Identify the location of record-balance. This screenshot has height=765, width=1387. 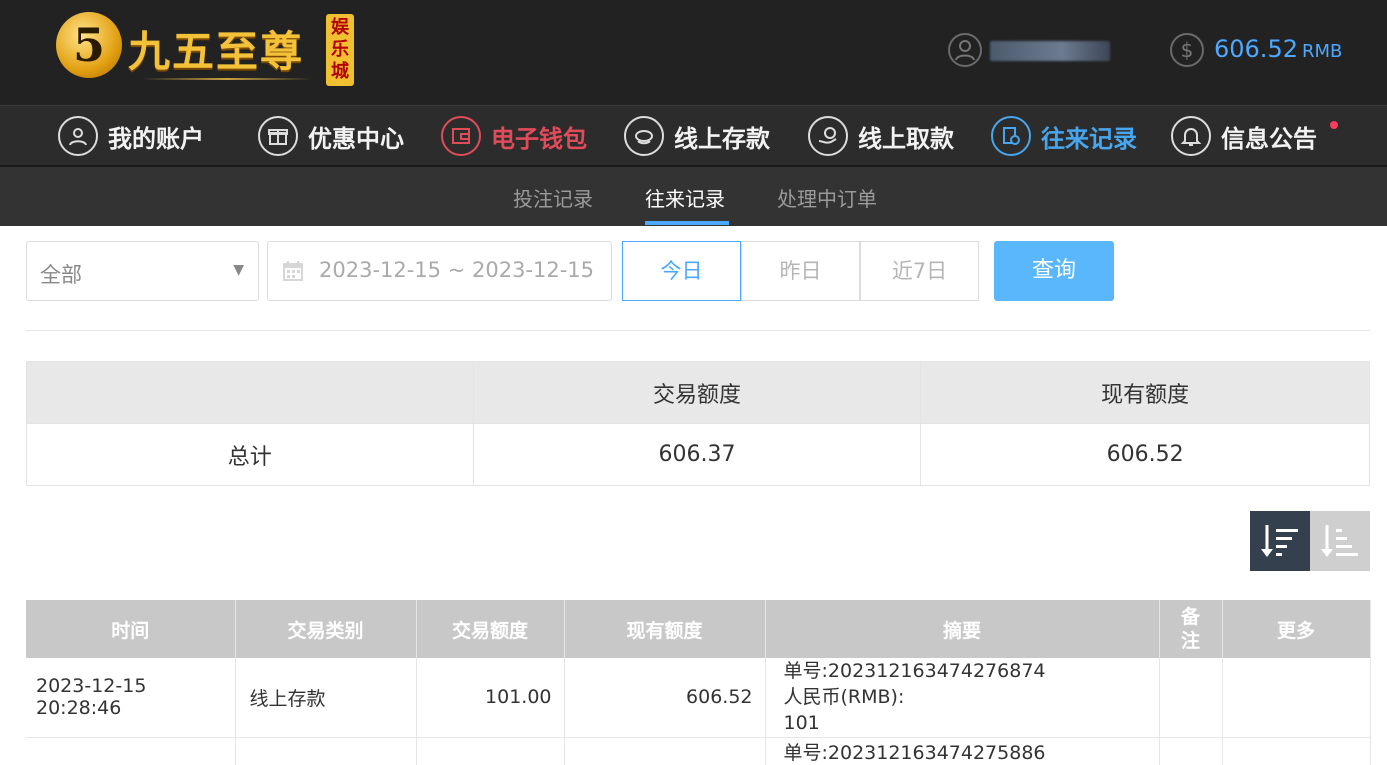
(665, 751).